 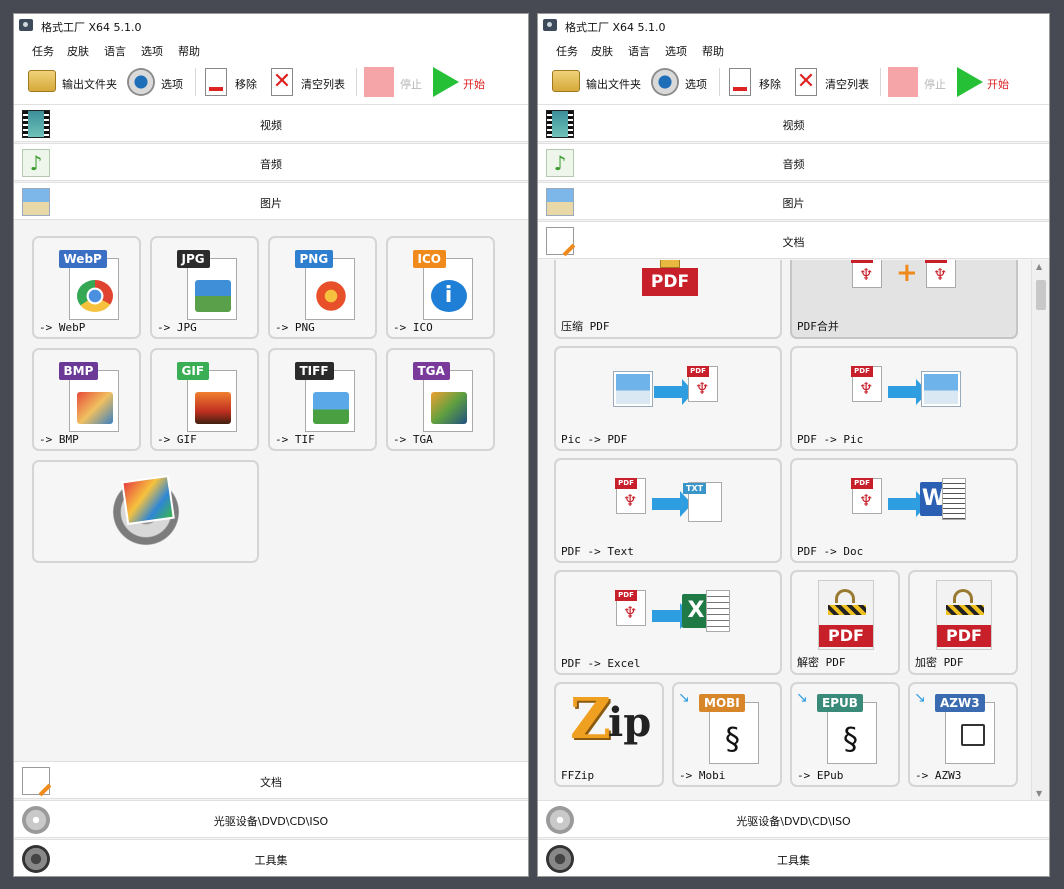 What do you see at coordinates (594, 439) in the screenshot?
I see `tool-label-pic-to-pdf: Pic -> PDF` at bounding box center [594, 439].